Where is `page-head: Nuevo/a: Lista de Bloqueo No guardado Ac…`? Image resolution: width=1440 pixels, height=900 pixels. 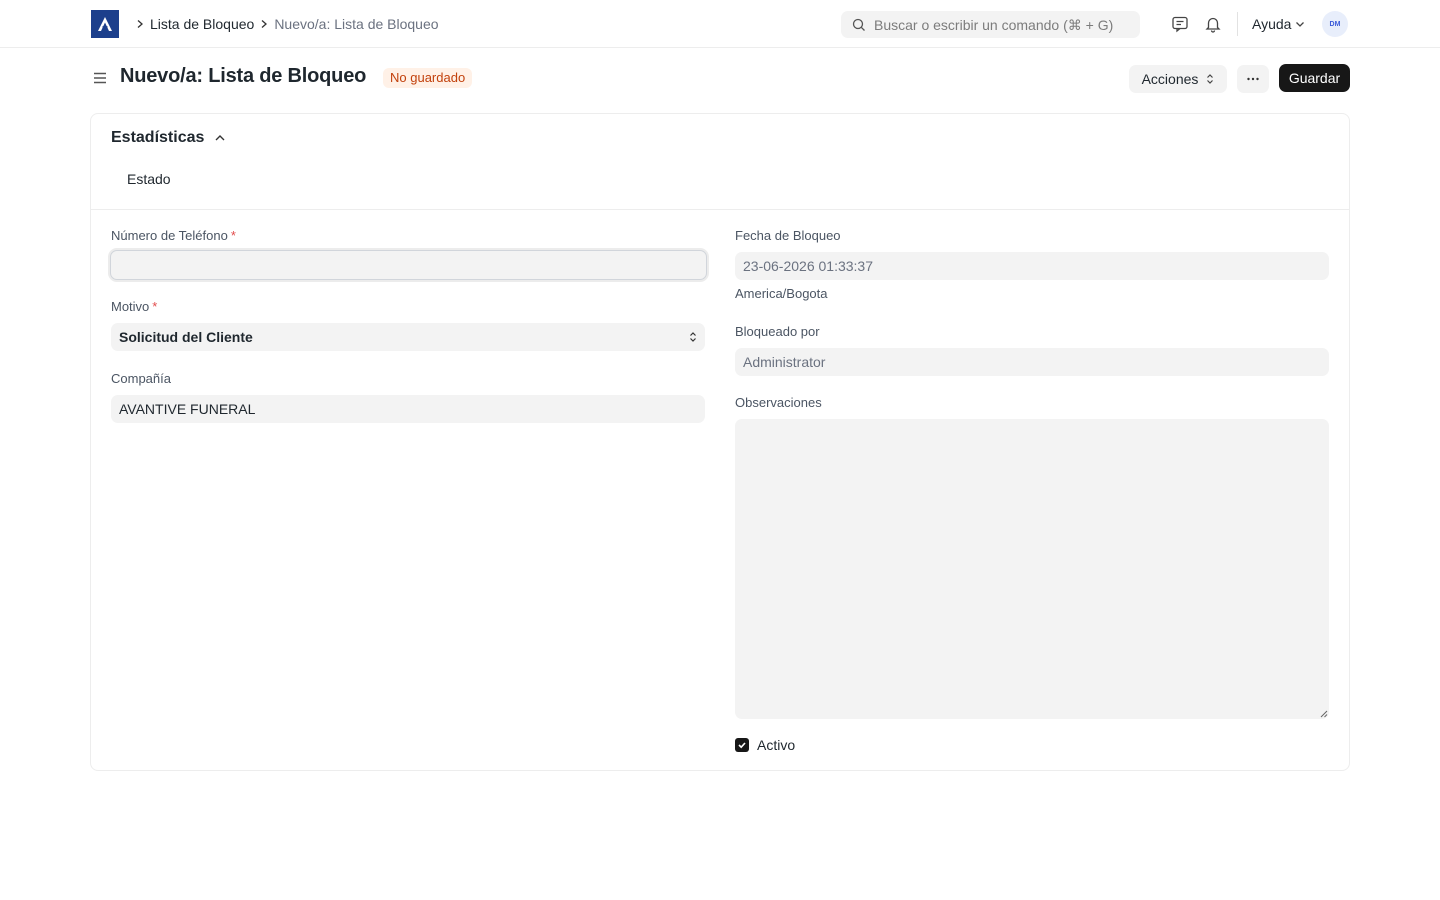
page-head: Nuevo/a: Lista de Bloqueo No guardado Ac… is located at coordinates (720, 78).